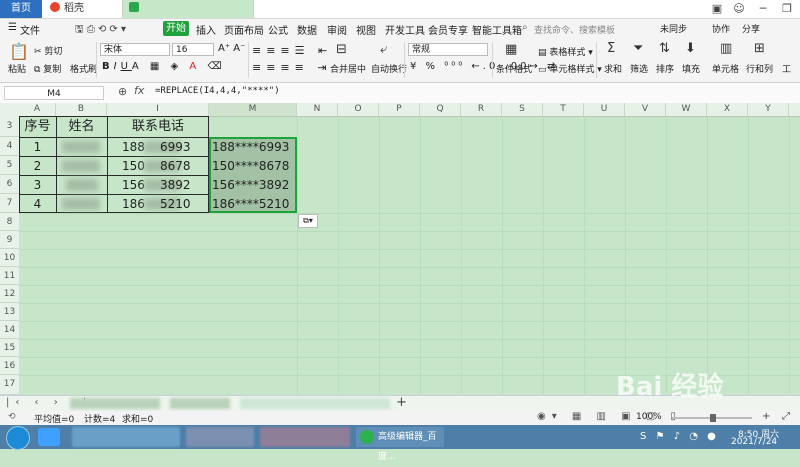 The width and height of the screenshot is (800, 467). I want to click on cell-phone-suffix: 5210, so click(175, 204).